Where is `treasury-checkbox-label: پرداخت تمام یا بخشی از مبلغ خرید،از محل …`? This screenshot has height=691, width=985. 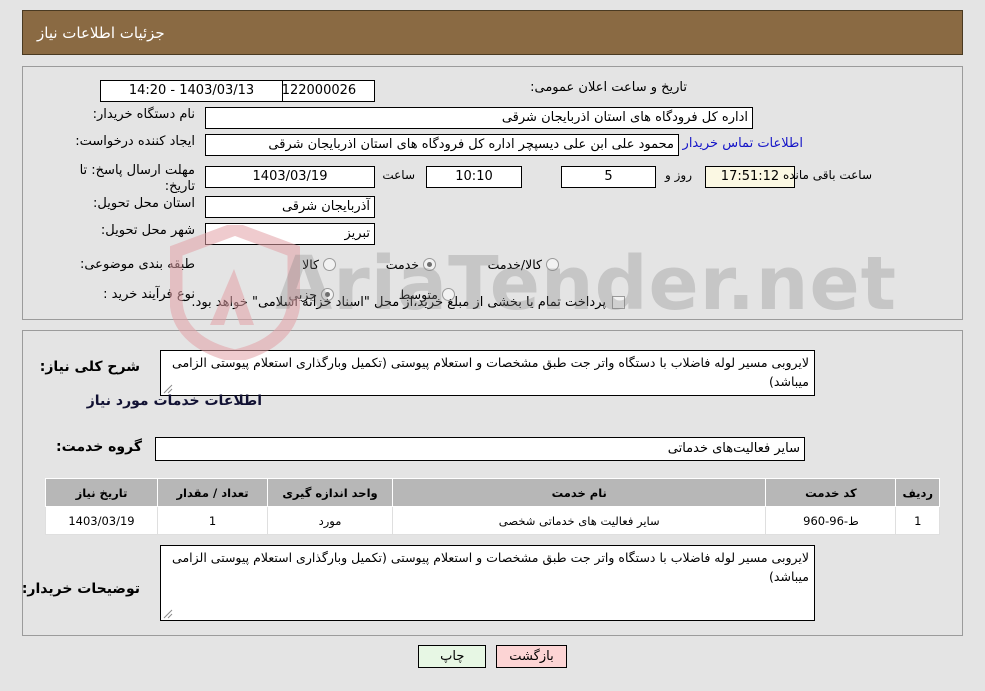 treasury-checkbox-label: پرداخت تمام یا بخشی از مبلغ خرید،از محل … is located at coordinates (398, 302).